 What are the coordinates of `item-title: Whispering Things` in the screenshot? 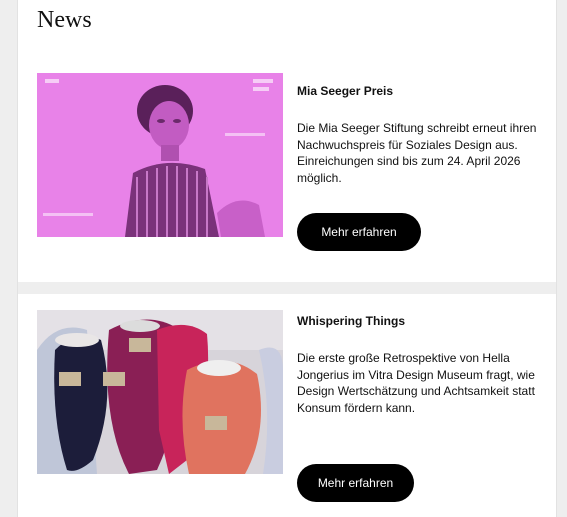 It's located at (351, 321).